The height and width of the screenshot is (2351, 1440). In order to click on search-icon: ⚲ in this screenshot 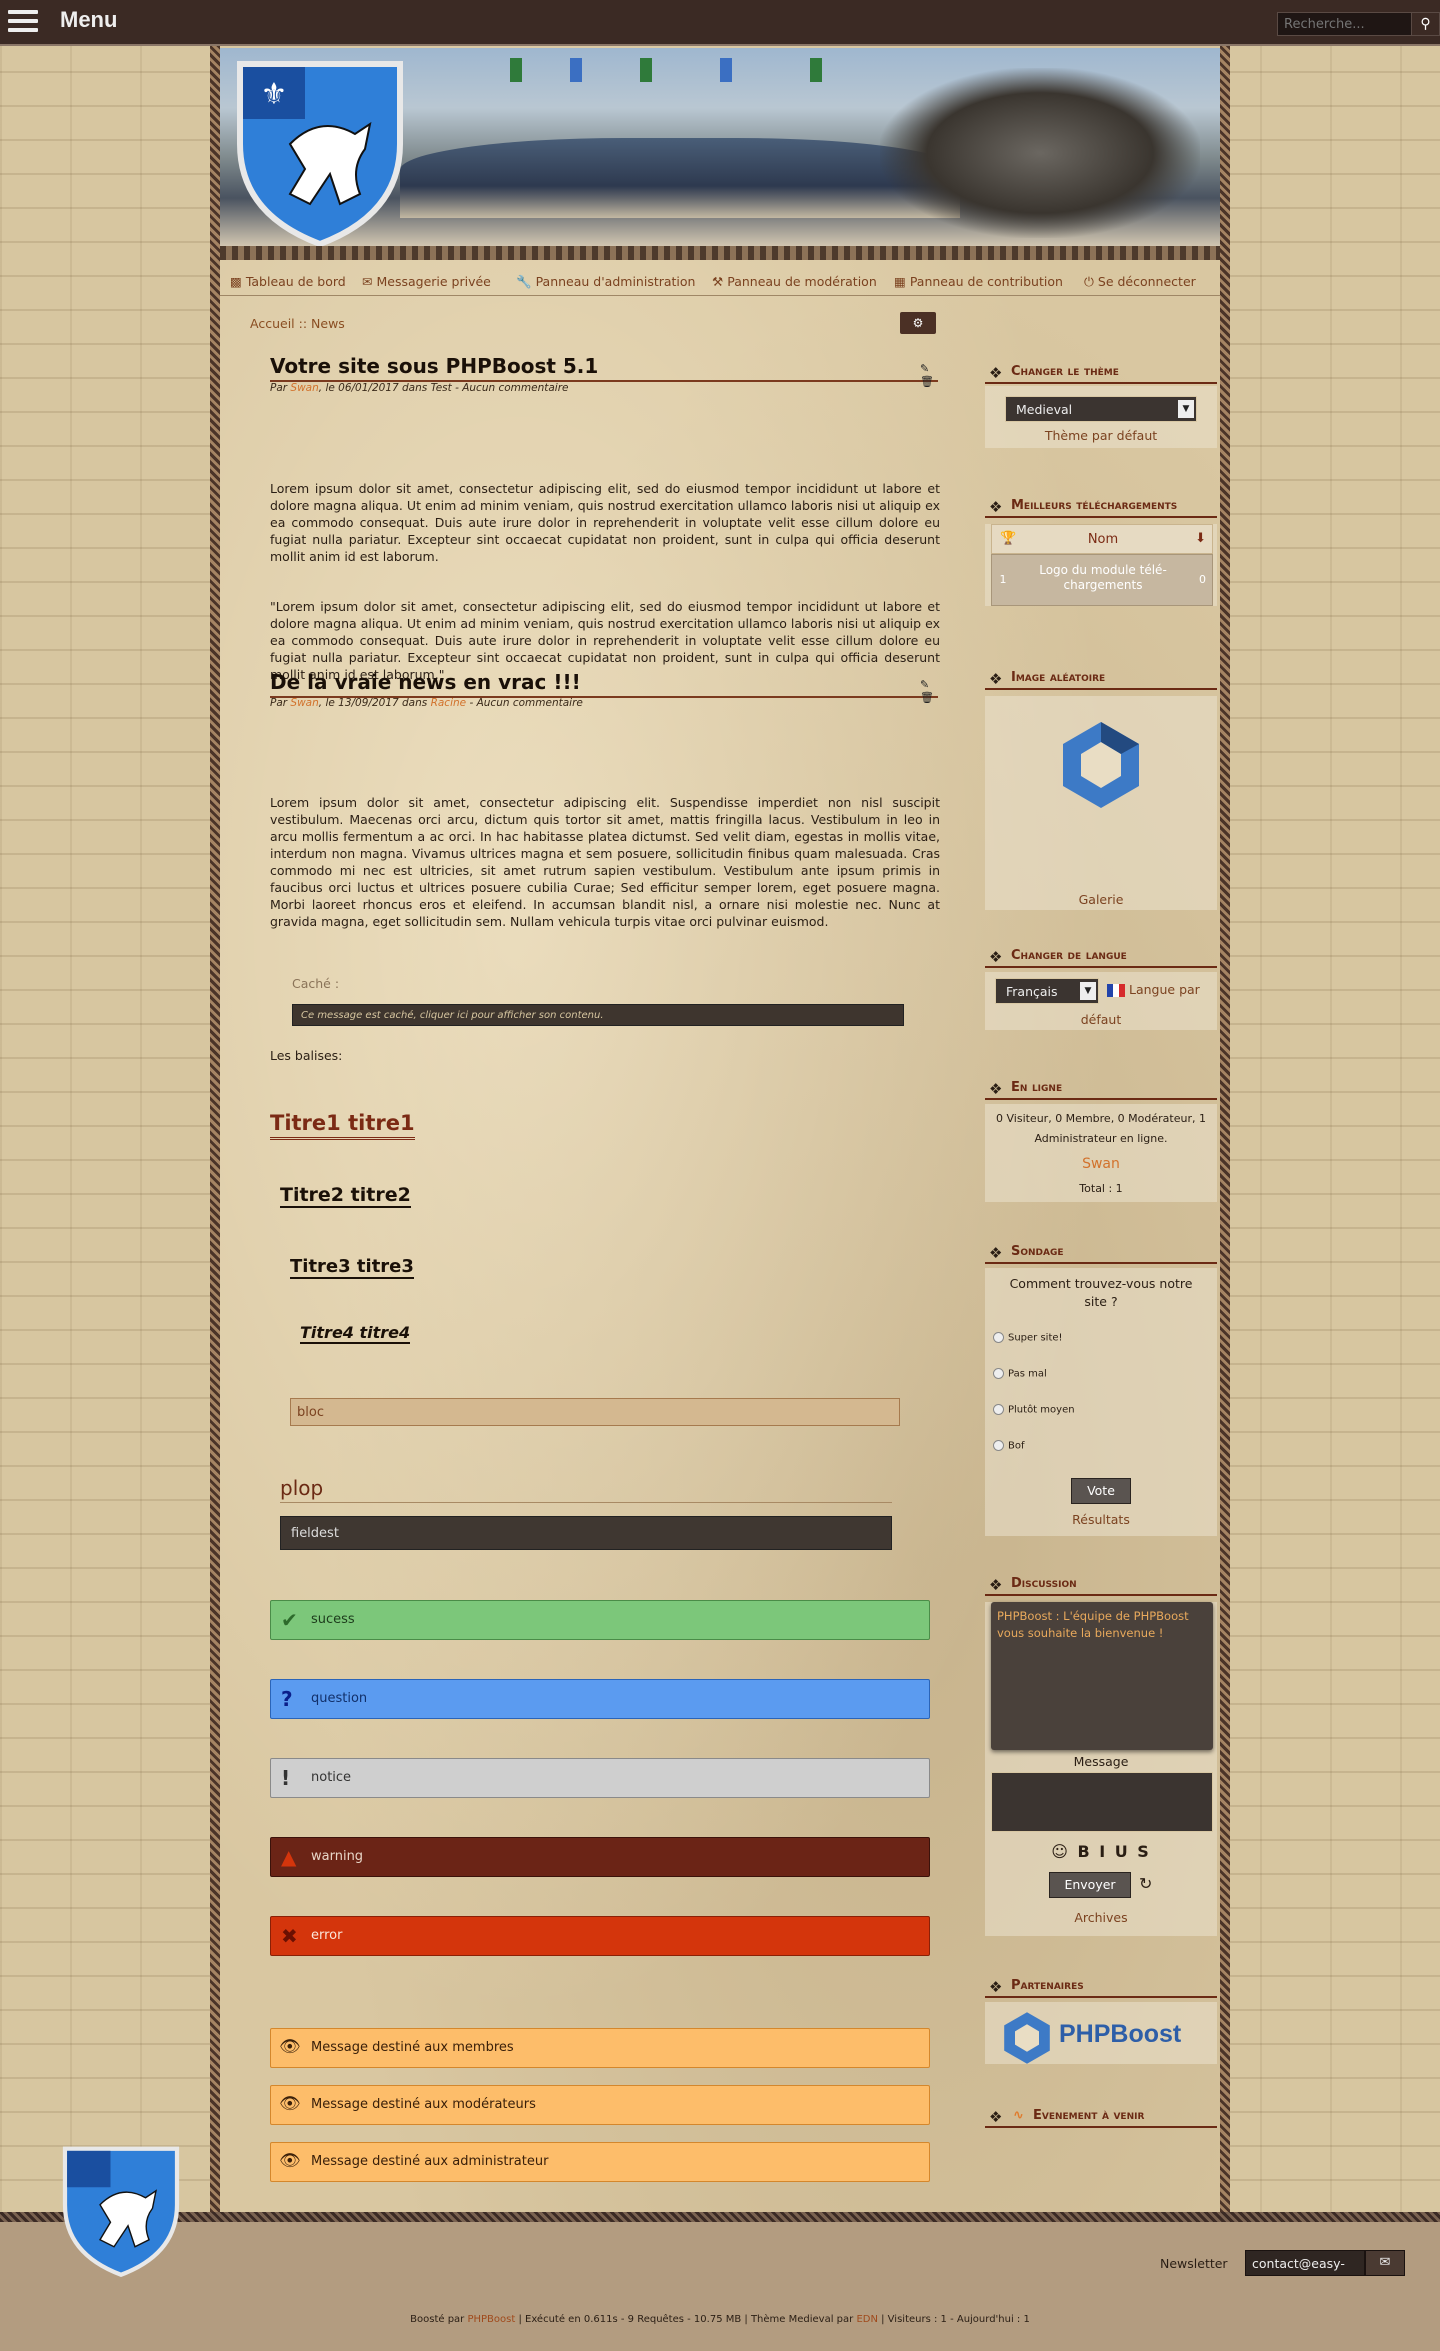, I will do `click(1425, 24)`.